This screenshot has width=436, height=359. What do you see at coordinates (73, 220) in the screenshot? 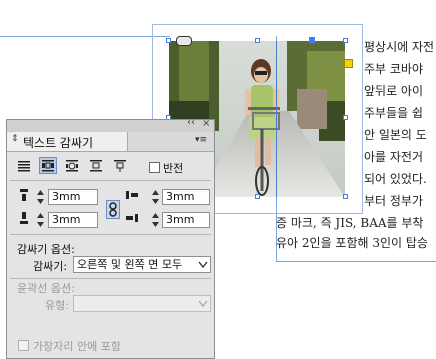
I see `bottom-offset-input: 3mm` at bounding box center [73, 220].